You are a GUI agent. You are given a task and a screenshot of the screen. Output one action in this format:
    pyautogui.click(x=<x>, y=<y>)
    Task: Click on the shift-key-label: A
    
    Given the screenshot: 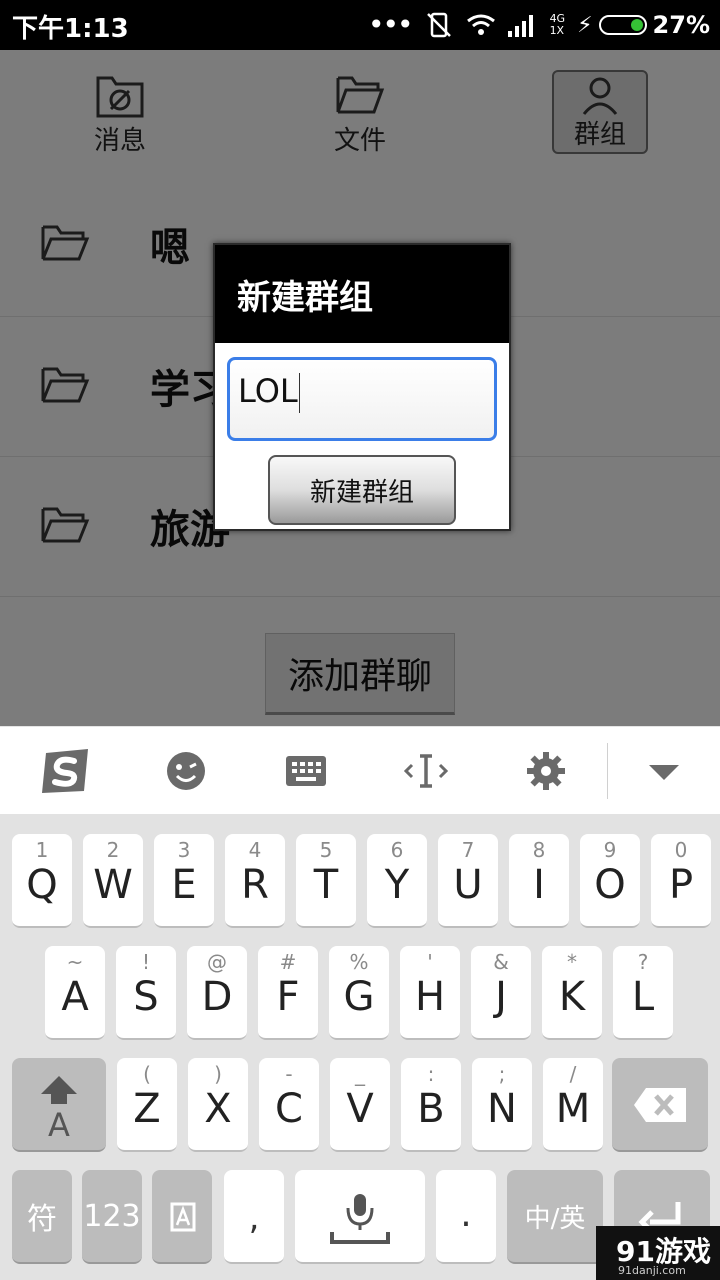 What is the action you would take?
    pyautogui.click(x=59, y=1125)
    